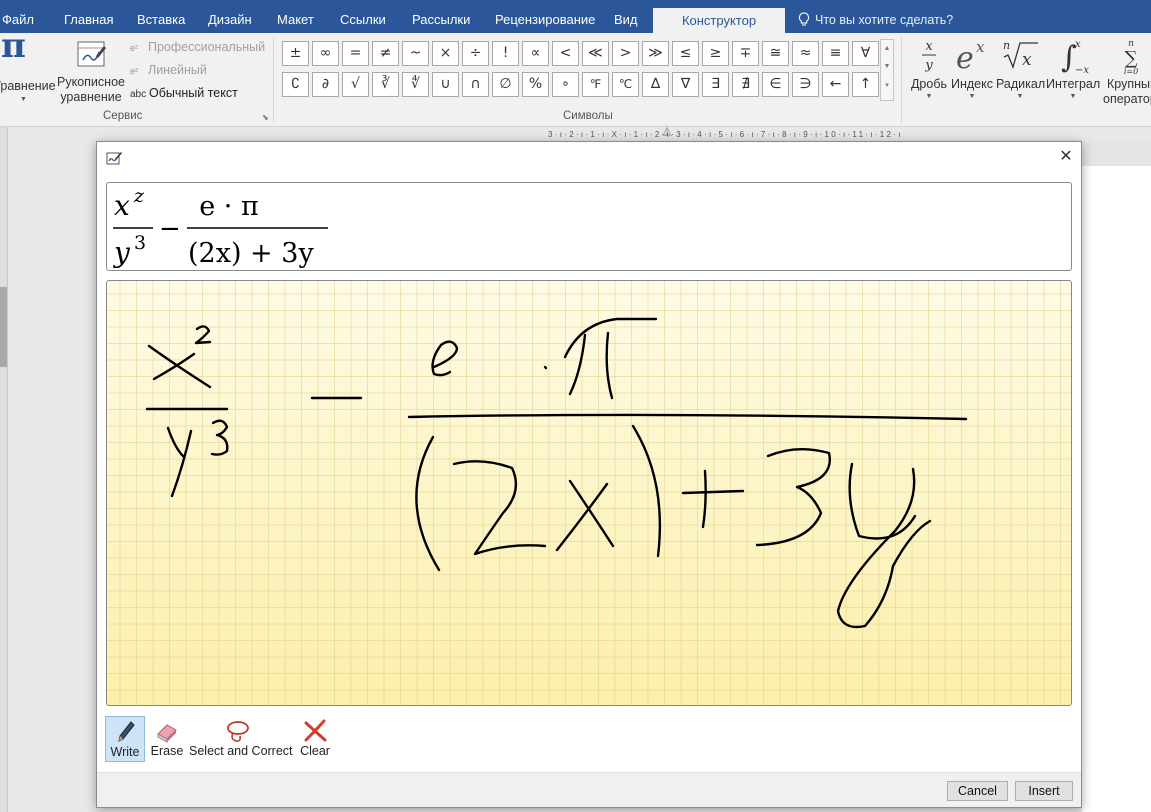 The height and width of the screenshot is (812, 1151). Describe the element at coordinates (355, 84) in the screenshot. I see `symbol-button: √` at that location.